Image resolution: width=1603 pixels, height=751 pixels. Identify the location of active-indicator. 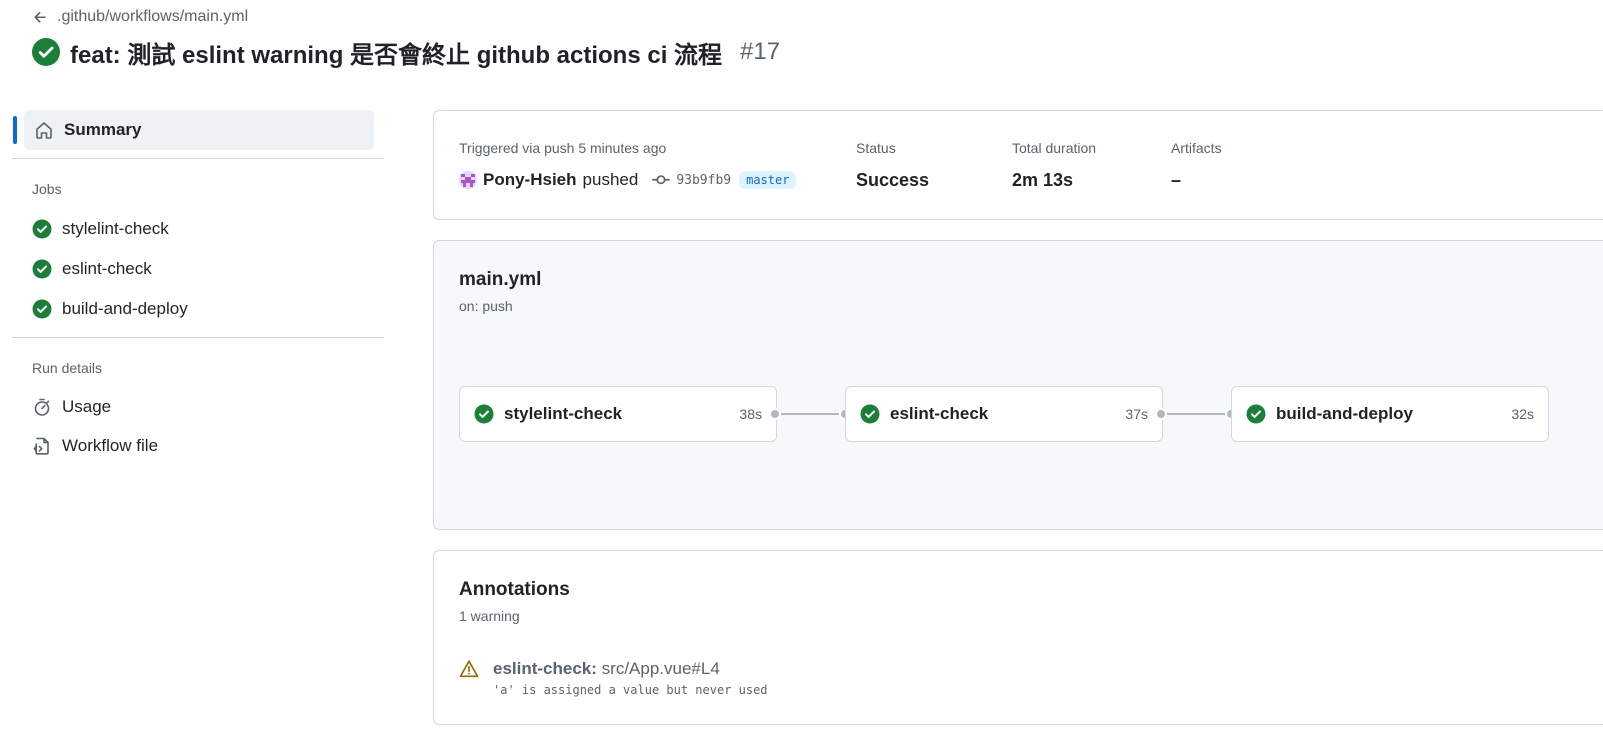
(15, 130).